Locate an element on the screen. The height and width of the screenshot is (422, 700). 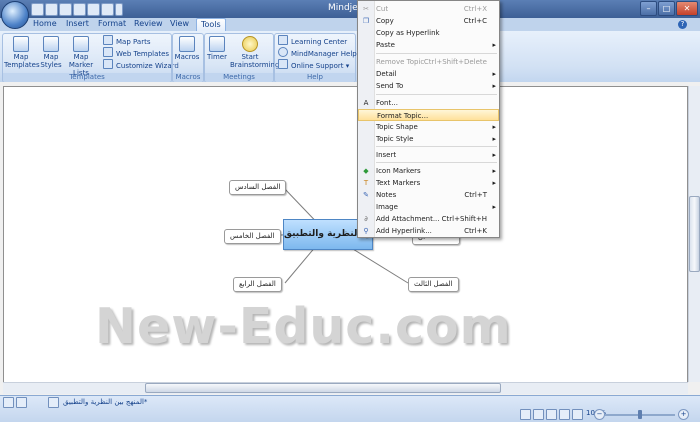
menu-item-shortcut: Ctrl+Shift+Delete is located at coordinates (455, 62).